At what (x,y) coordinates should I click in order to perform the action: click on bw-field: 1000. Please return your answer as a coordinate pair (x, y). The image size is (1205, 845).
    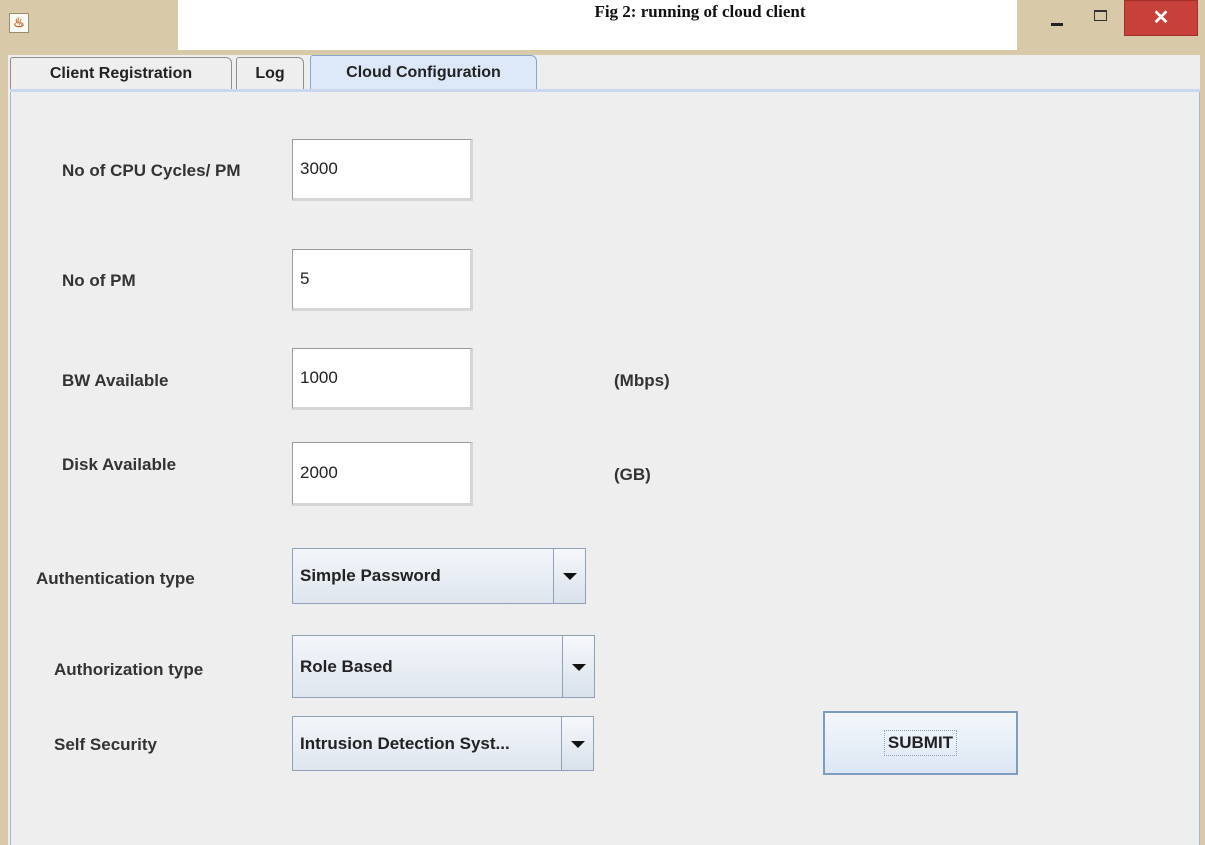
    Looking at the image, I should click on (382, 379).